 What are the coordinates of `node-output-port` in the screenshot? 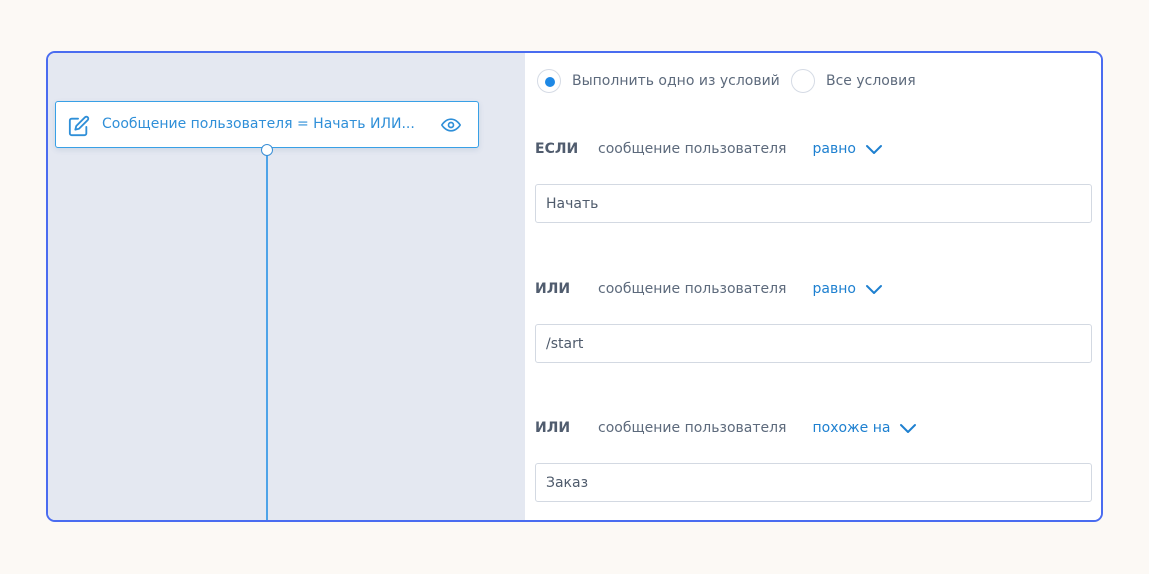 It's located at (267, 150).